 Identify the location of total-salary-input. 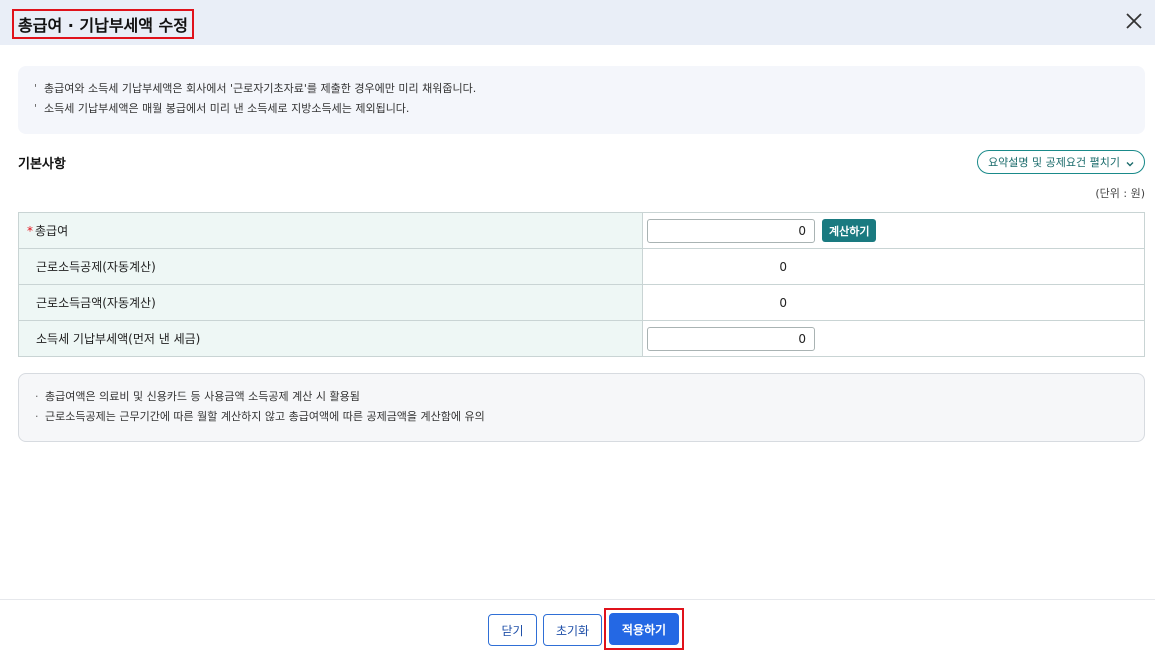
(731, 230).